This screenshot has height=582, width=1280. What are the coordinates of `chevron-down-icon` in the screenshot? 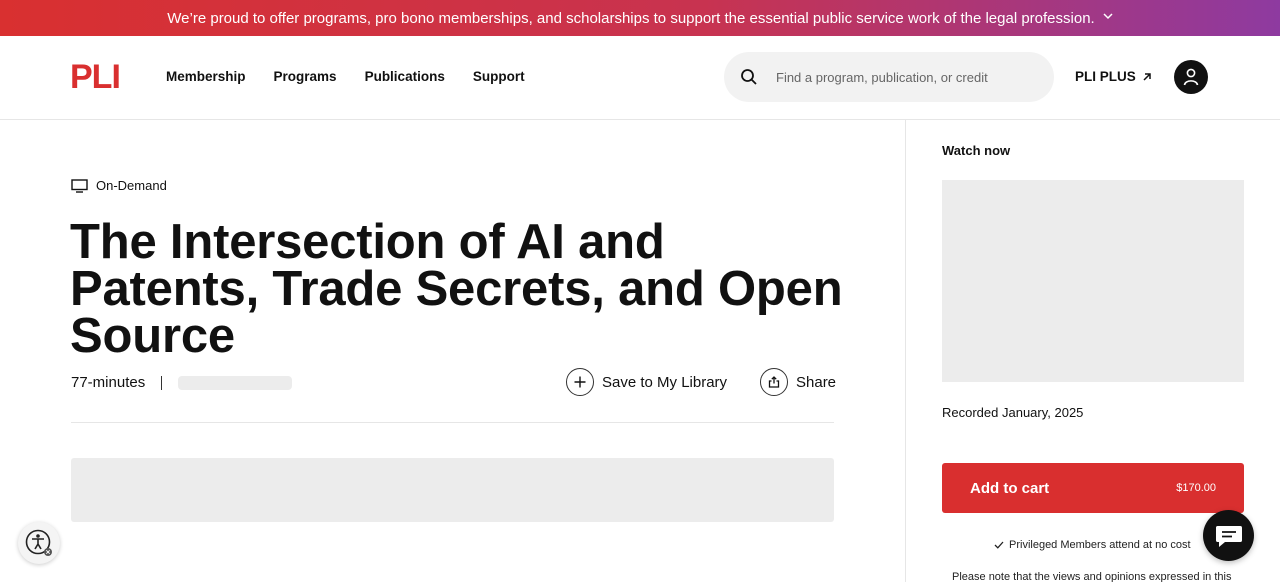 It's located at (1108, 17).